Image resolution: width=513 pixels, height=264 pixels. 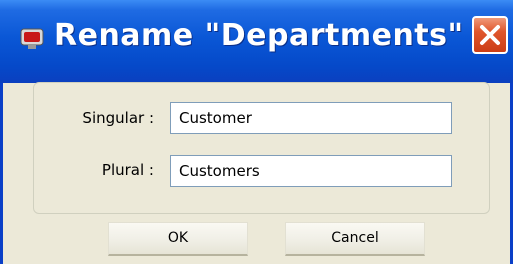 What do you see at coordinates (118, 118) in the screenshot?
I see `singular-label: Singular :` at bounding box center [118, 118].